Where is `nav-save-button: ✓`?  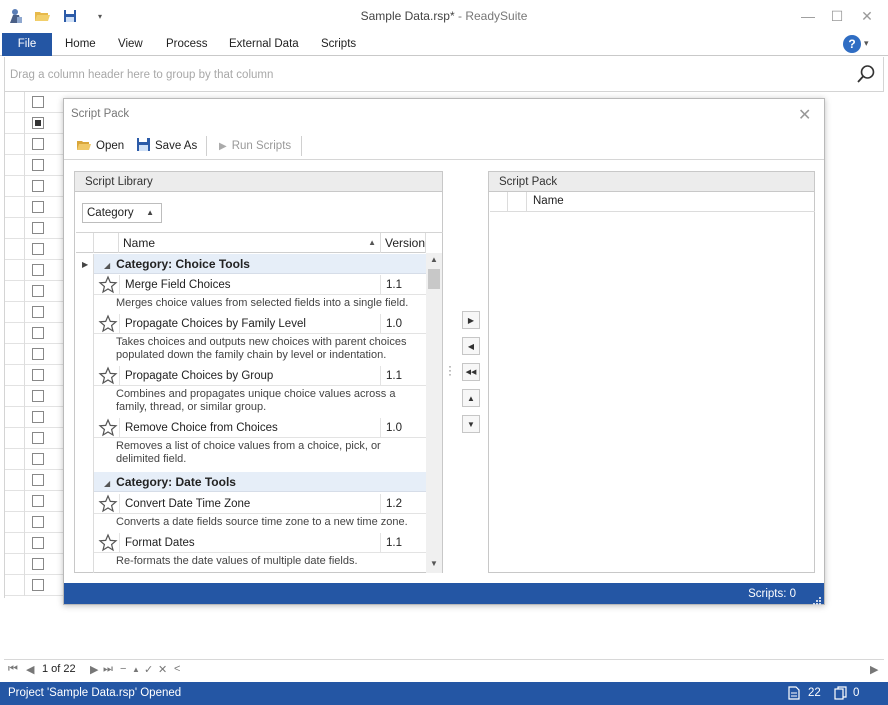
nav-save-button: ✓ is located at coordinates (148, 669).